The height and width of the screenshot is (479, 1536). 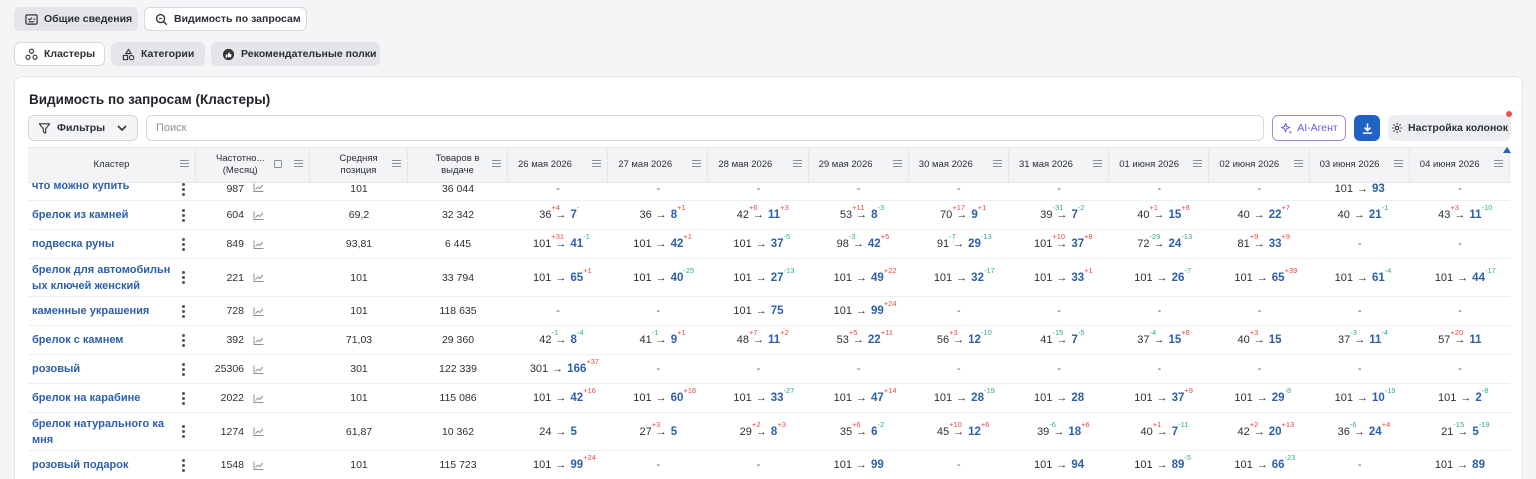 I want to click on tab-general-info: Общие сведения, so click(x=76, y=19).